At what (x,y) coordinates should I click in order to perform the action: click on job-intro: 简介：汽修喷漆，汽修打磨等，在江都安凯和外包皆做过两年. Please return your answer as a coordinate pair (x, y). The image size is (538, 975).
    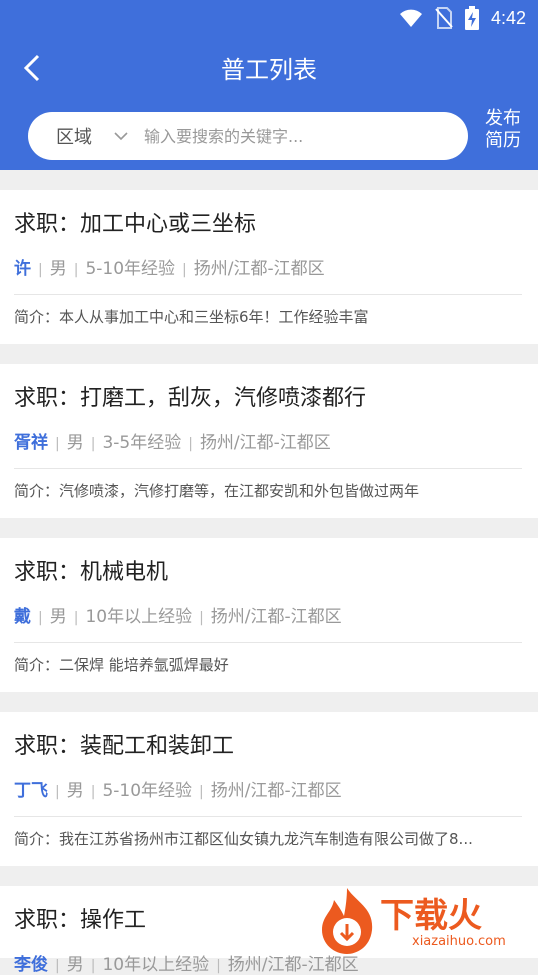
    Looking at the image, I should click on (217, 491).